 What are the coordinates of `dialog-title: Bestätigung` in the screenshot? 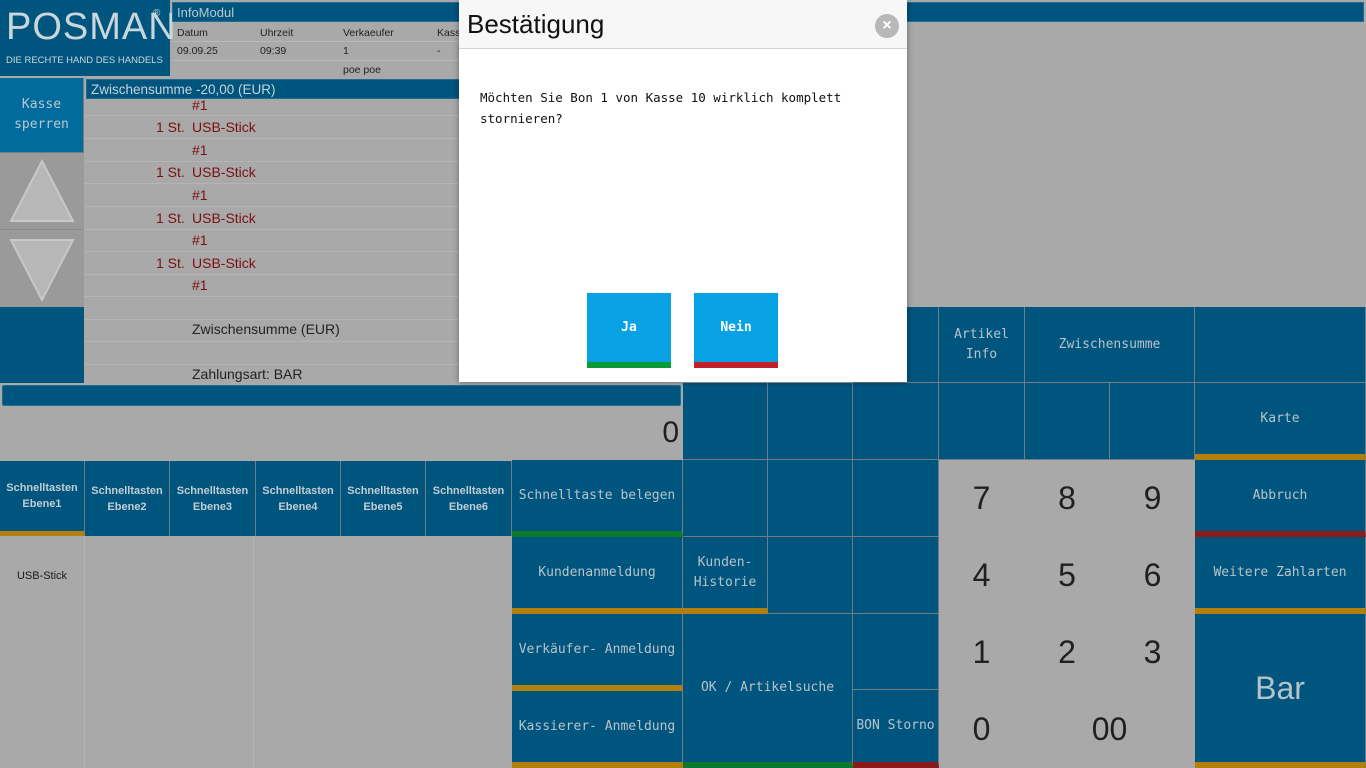 It's located at (536, 24).